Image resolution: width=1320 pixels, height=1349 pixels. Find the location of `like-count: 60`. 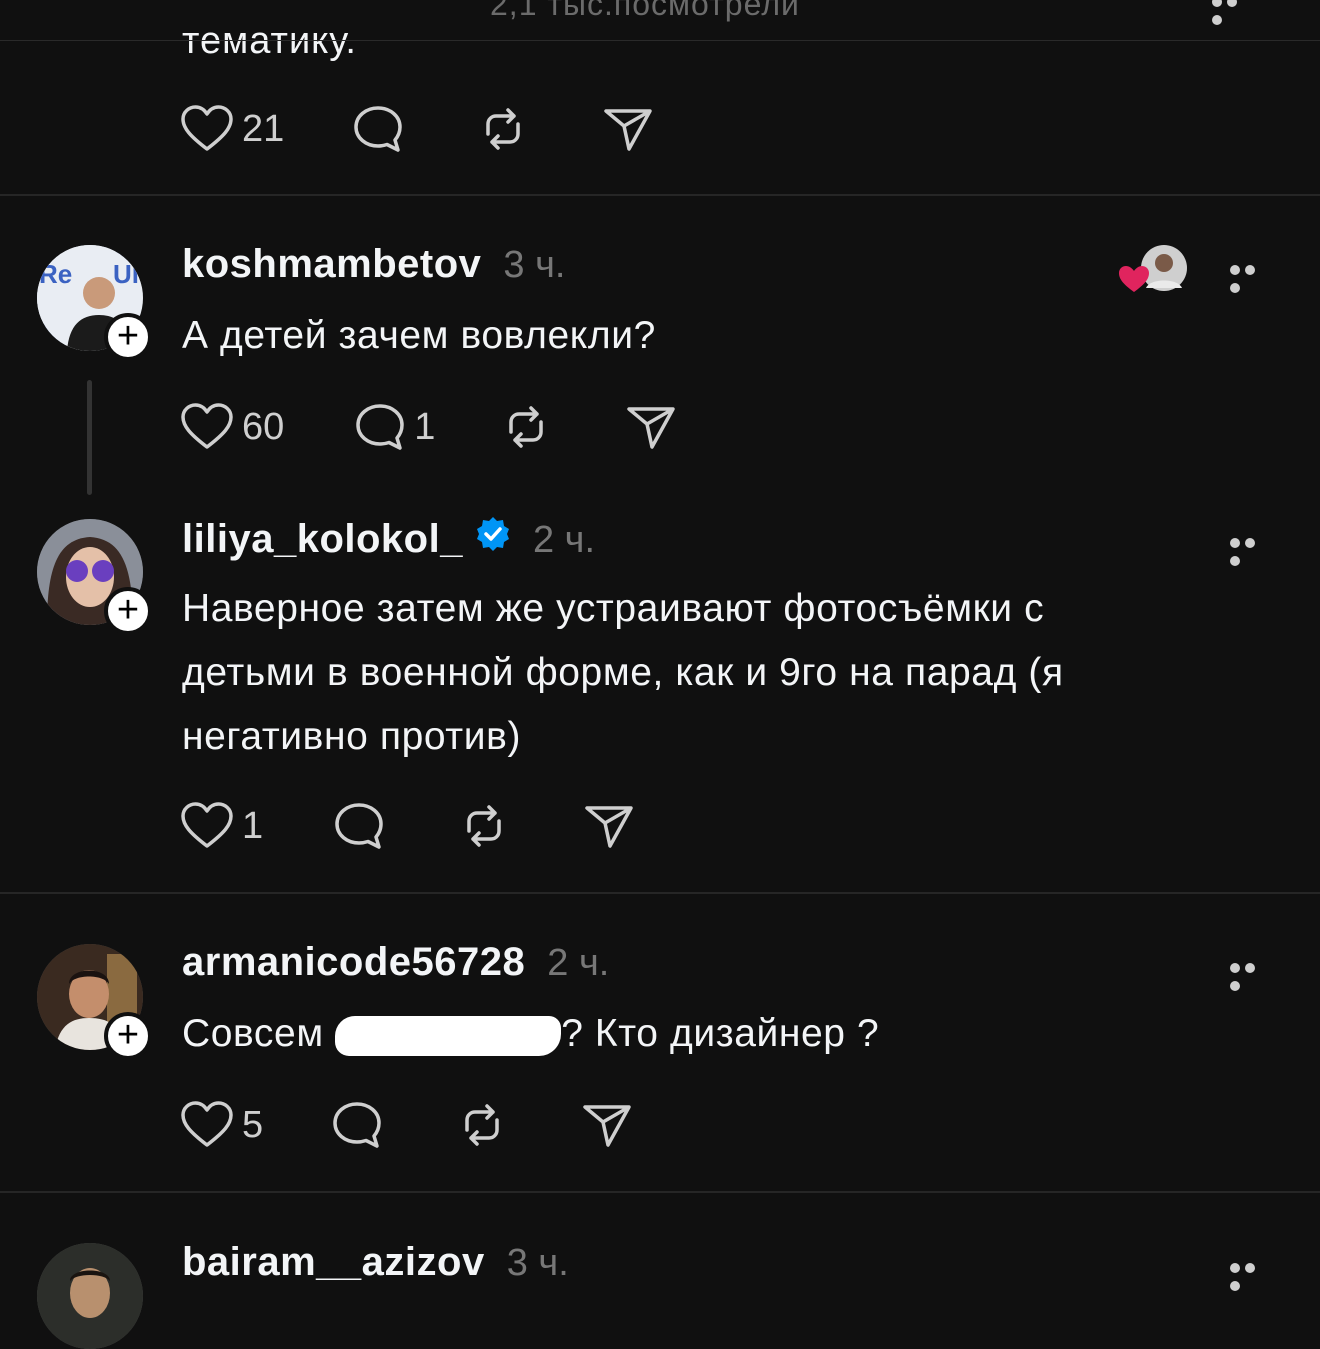

like-count: 60 is located at coordinates (263, 426).